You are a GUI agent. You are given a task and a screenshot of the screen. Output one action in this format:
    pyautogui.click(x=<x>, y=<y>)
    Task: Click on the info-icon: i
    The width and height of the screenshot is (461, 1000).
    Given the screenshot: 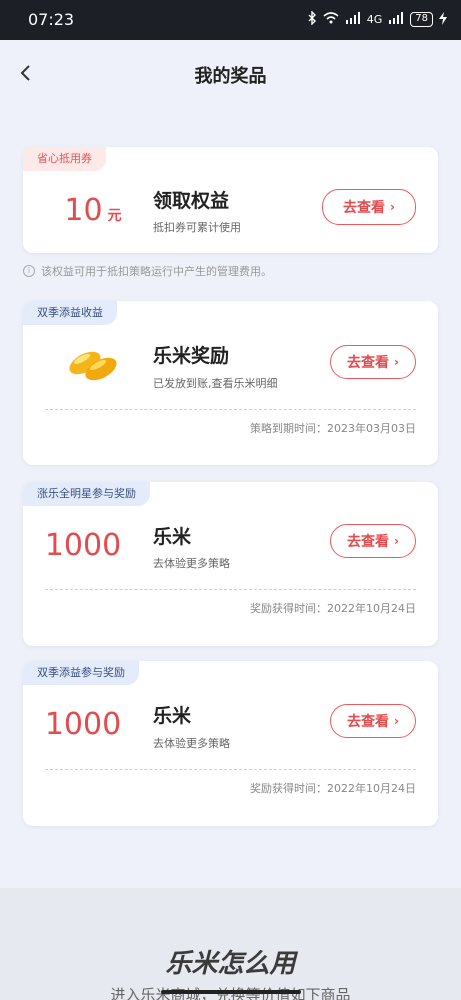 What is the action you would take?
    pyautogui.click(x=29, y=271)
    